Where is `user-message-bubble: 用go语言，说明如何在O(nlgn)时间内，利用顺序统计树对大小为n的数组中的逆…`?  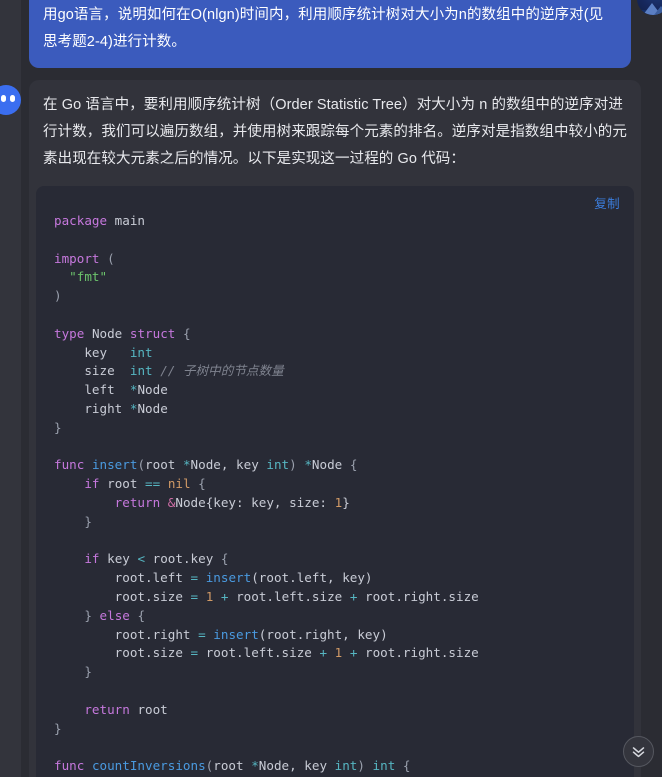
user-message-bubble: 用go语言，说明如何在O(nlgn)时间内，利用顺序统计树对大小为n的数组中的逆… is located at coordinates (330, 34).